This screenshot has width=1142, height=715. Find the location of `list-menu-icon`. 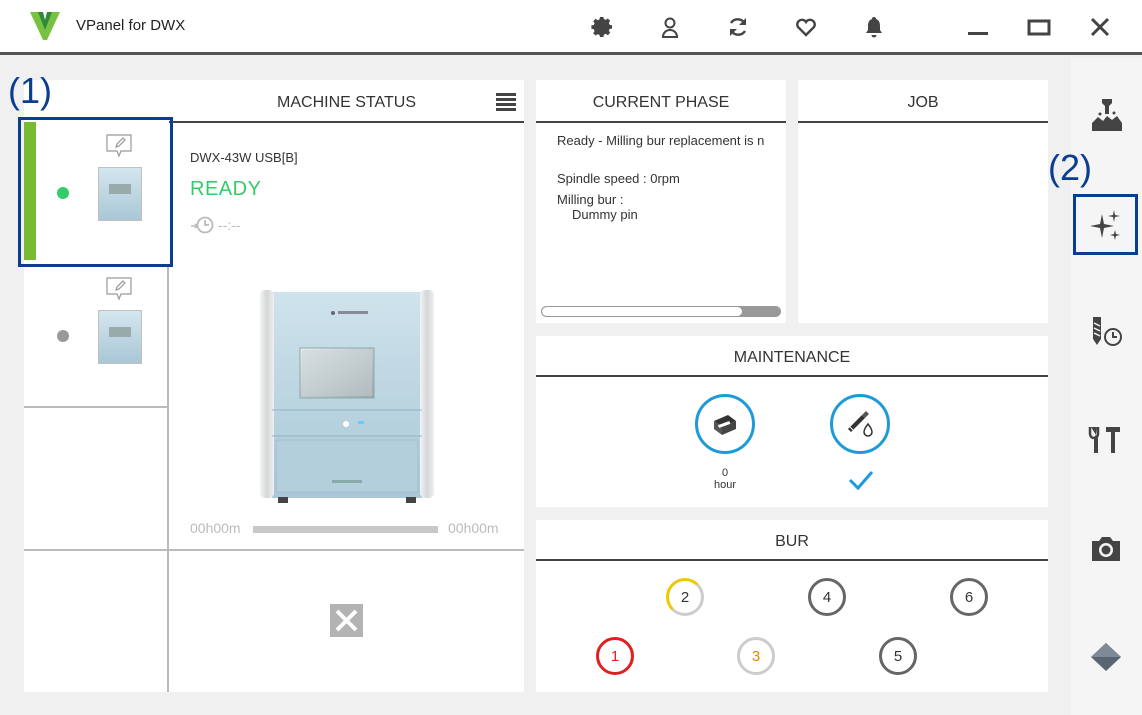

list-menu-icon is located at coordinates (506, 102).